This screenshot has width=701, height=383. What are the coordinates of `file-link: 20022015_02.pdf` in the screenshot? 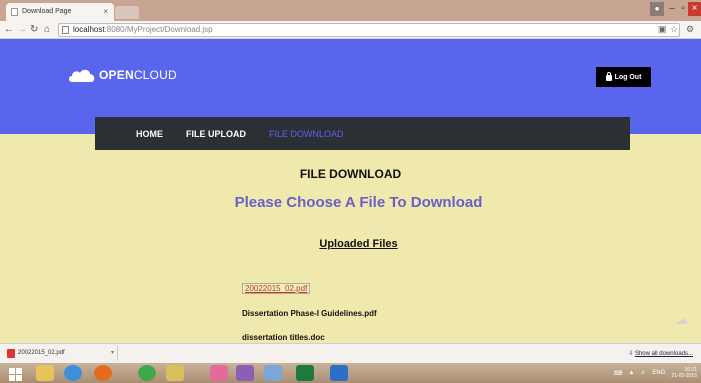 It's located at (276, 288).